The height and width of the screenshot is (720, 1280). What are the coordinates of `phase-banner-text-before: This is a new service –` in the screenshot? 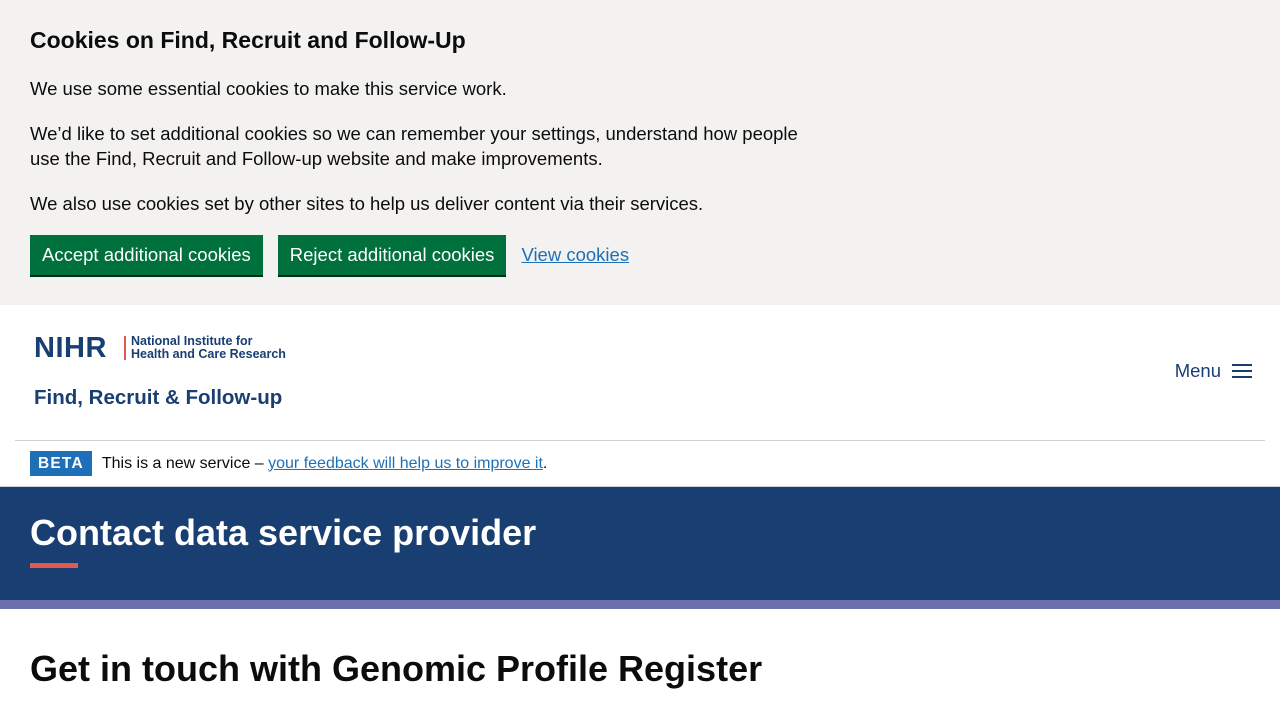 It's located at (185, 463).